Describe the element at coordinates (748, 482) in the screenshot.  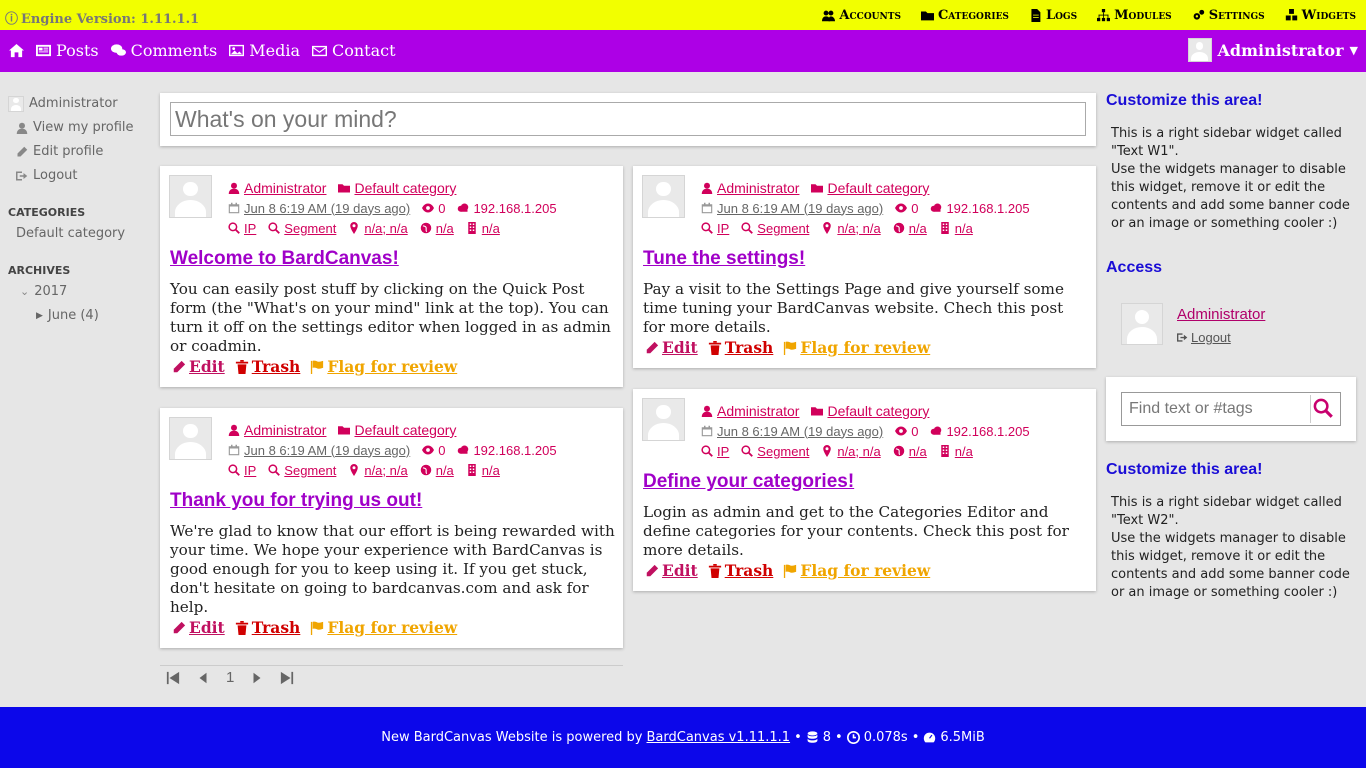
I see `post-title-link: Define your categories!` at that location.